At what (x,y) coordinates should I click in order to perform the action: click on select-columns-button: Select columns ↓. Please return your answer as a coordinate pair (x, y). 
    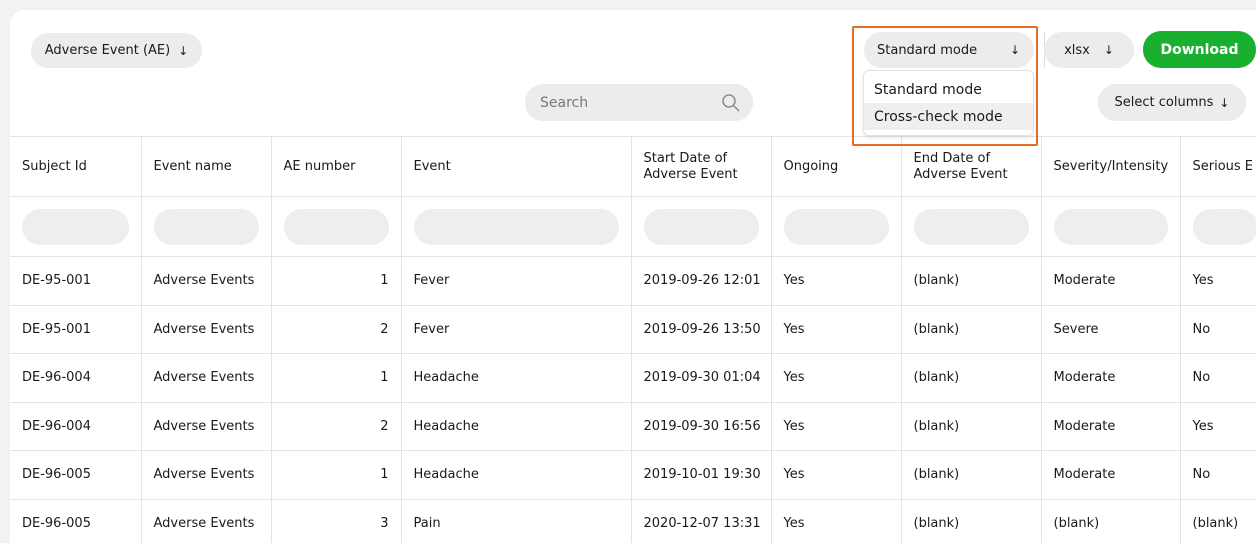
    Looking at the image, I should click on (1172, 102).